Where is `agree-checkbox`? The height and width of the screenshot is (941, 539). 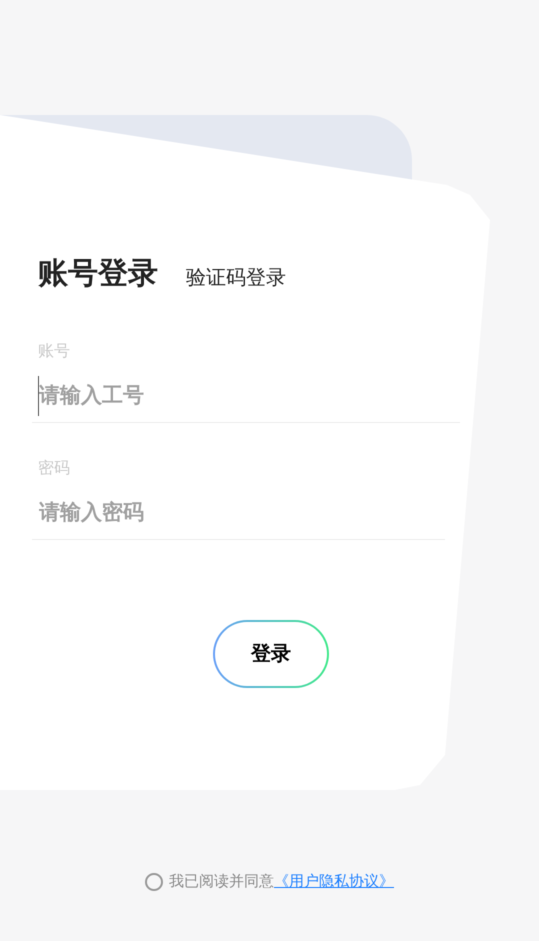 agree-checkbox is located at coordinates (154, 882).